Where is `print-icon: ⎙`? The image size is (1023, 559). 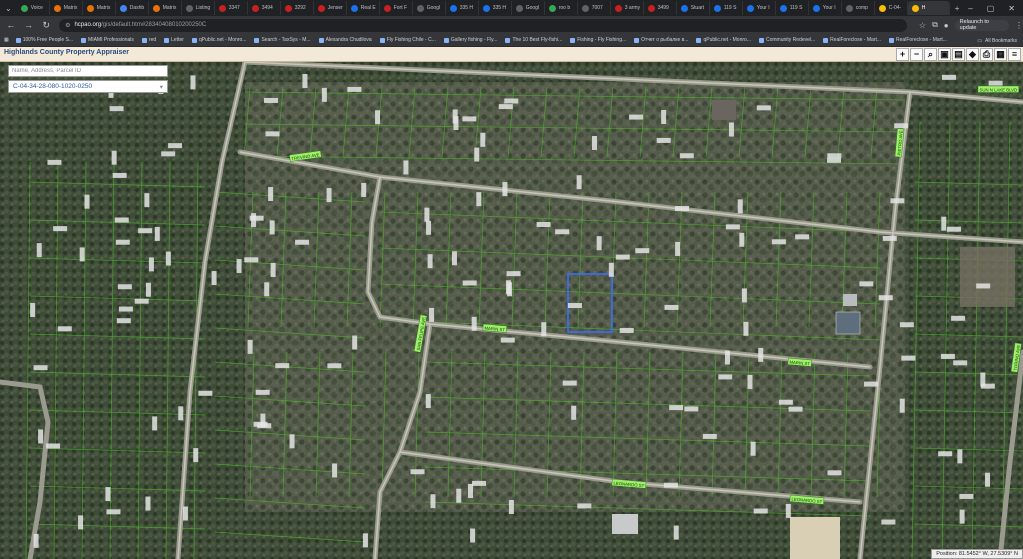 print-icon: ⎙ is located at coordinates (986, 54).